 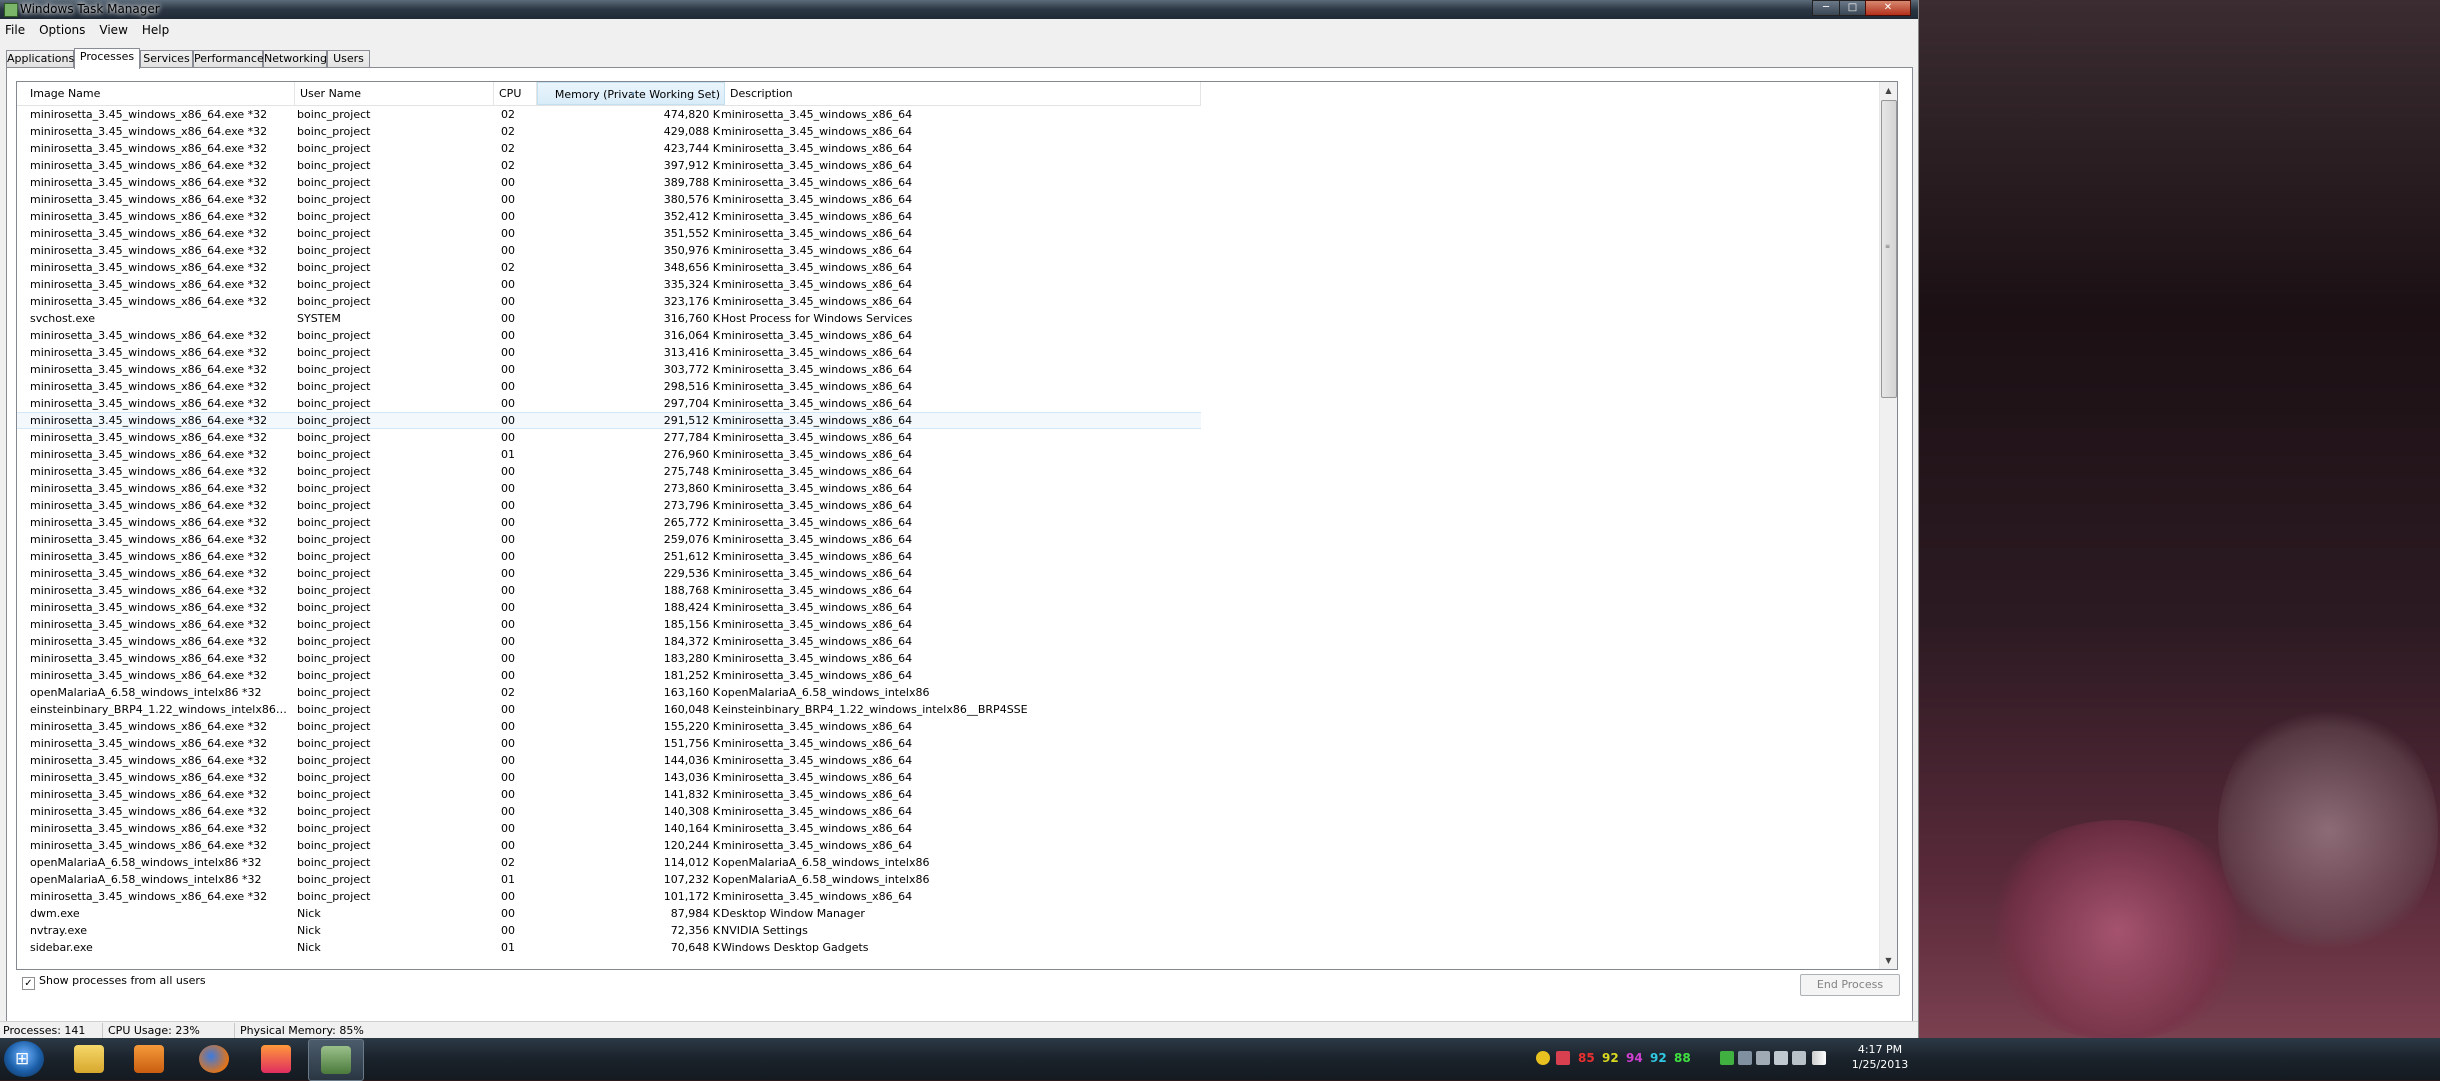 I want to click on taskbar-flame-app, so click(x=276, y=1059).